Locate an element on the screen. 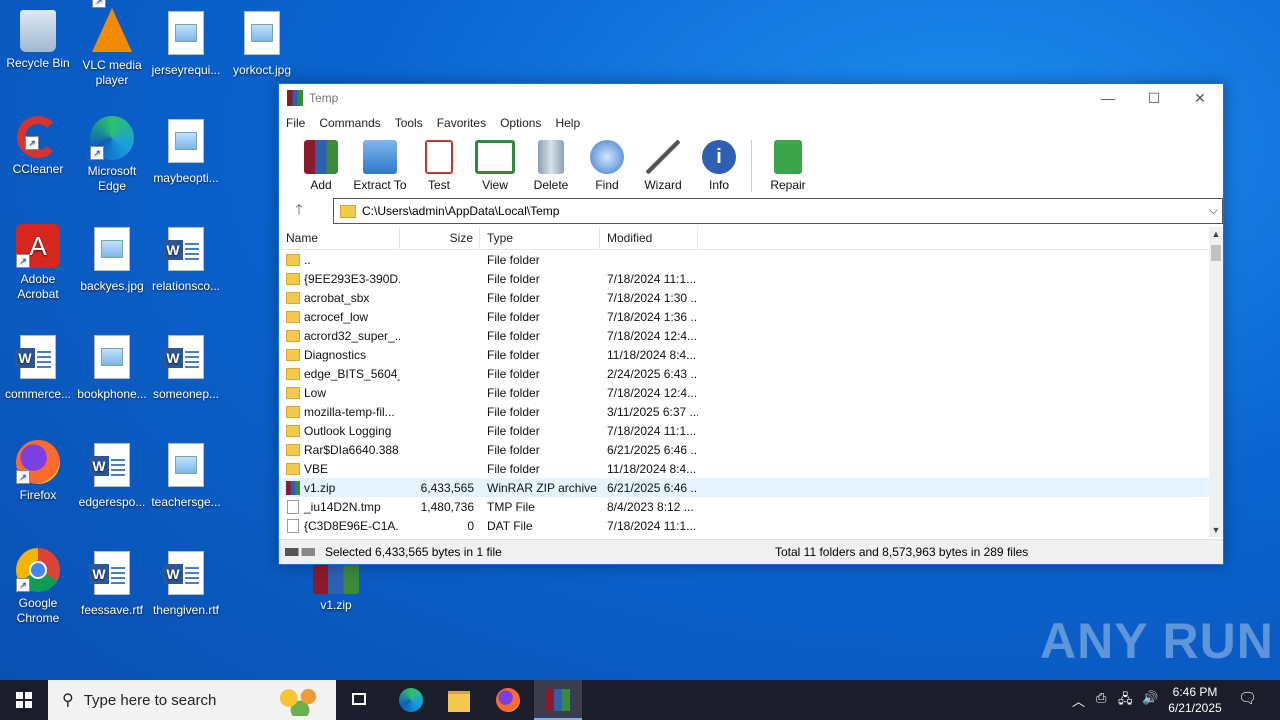 The image size is (1280, 720). scroll-down-icon: ▼ is located at coordinates (1216, 530).